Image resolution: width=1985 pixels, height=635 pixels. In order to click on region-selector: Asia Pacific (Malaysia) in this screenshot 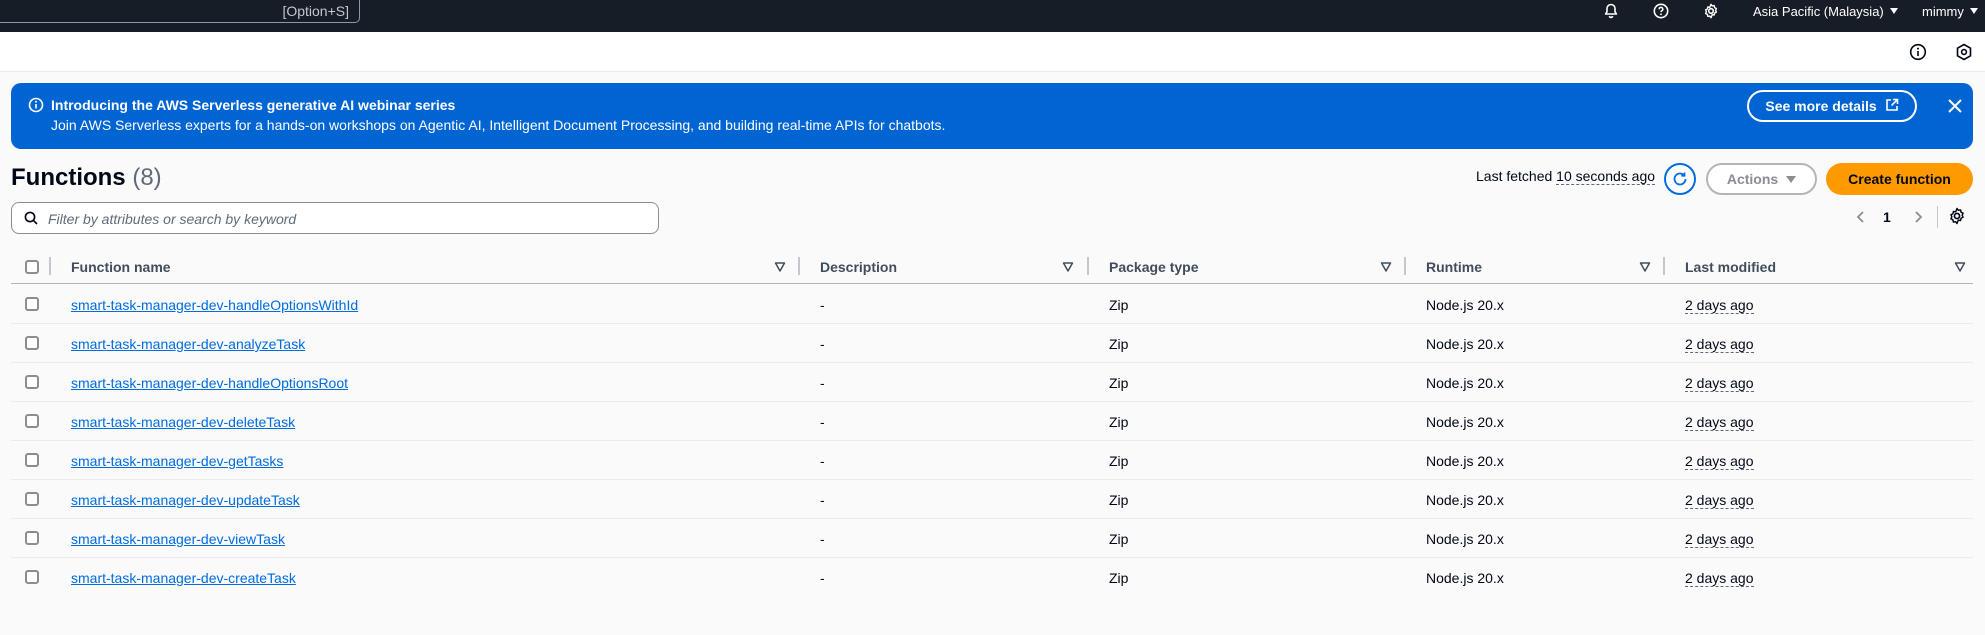, I will do `click(1825, 11)`.